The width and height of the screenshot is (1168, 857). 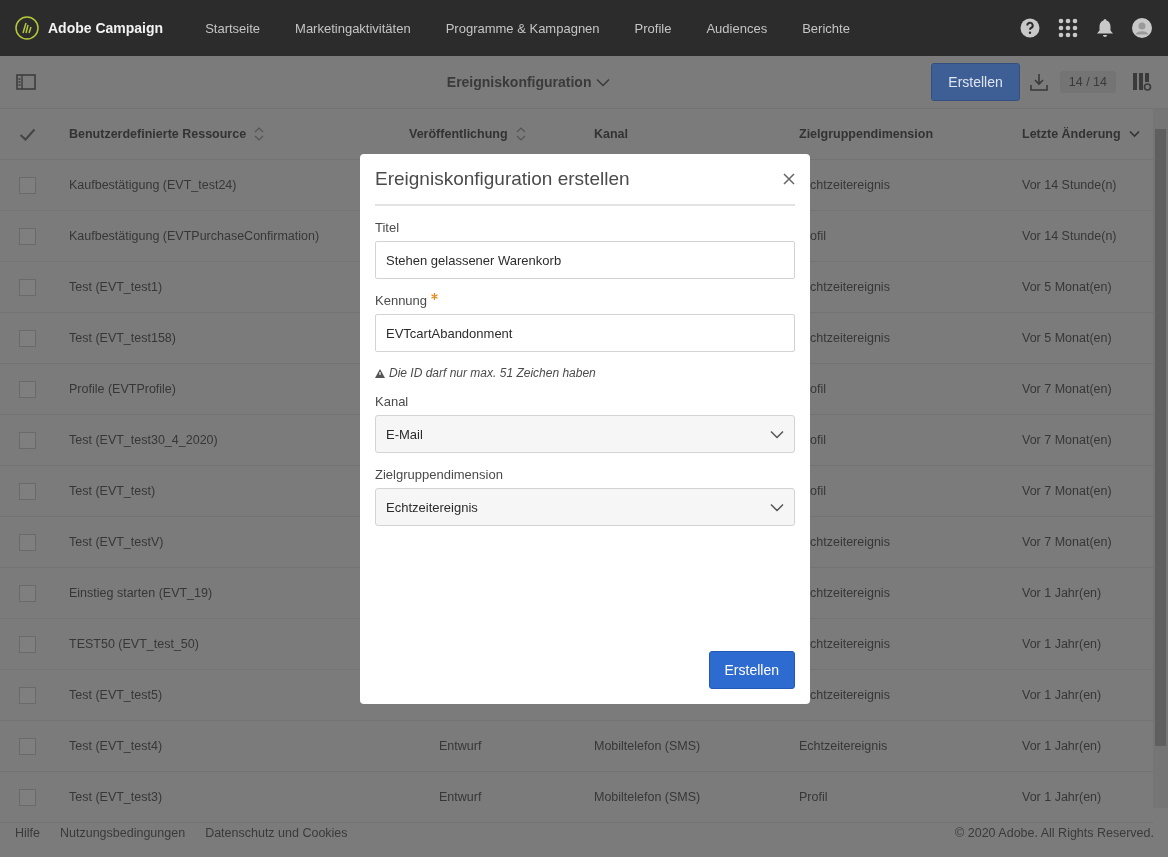 What do you see at coordinates (1087, 82) in the screenshot?
I see `item-count: 14 / 14` at bounding box center [1087, 82].